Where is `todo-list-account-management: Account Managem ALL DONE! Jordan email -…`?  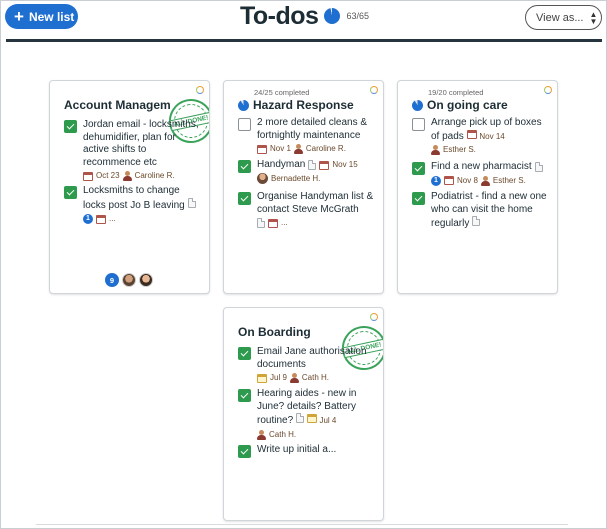
todo-list-account-management: Account Managem ALL DONE! Jordan email -… is located at coordinates (129, 187).